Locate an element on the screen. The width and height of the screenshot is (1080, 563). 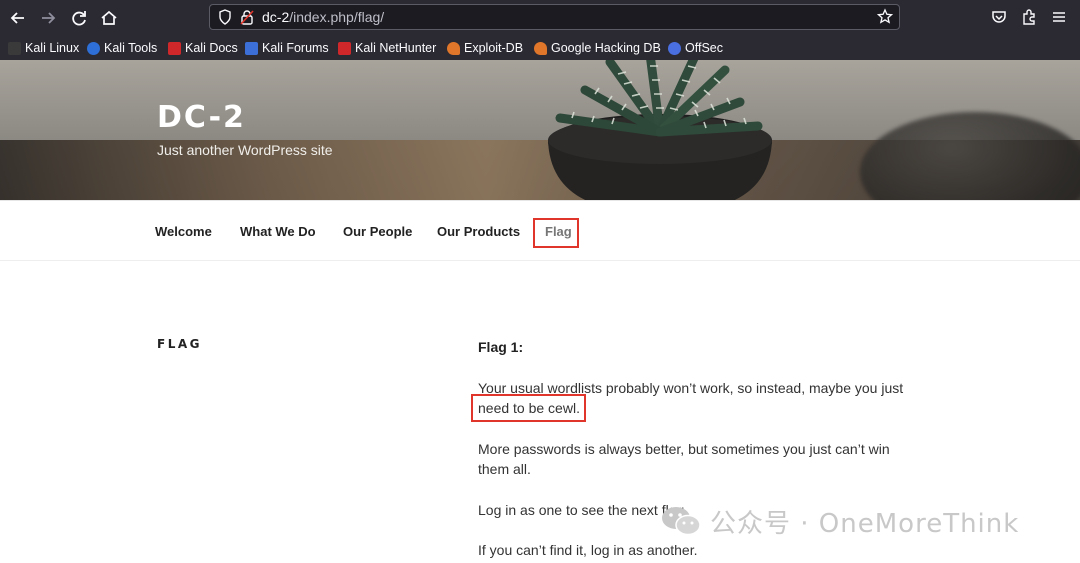
cewl-highlight-box is located at coordinates (528, 408).